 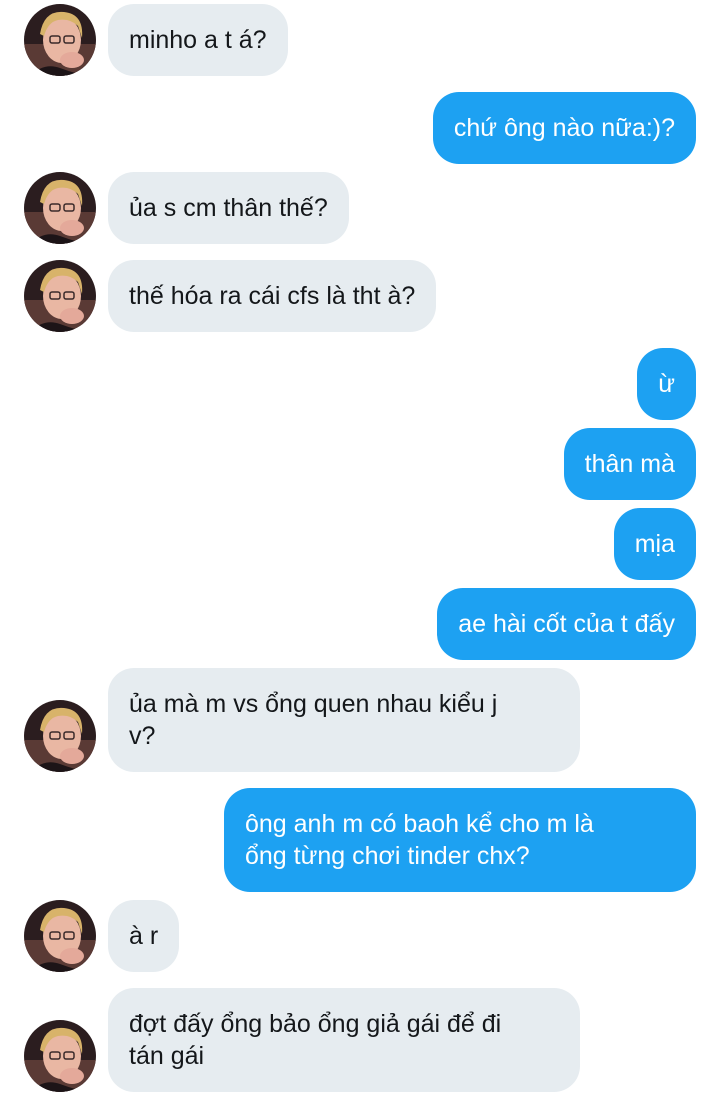 What do you see at coordinates (144, 936) in the screenshot?
I see `message-bubble-incoming: à r` at bounding box center [144, 936].